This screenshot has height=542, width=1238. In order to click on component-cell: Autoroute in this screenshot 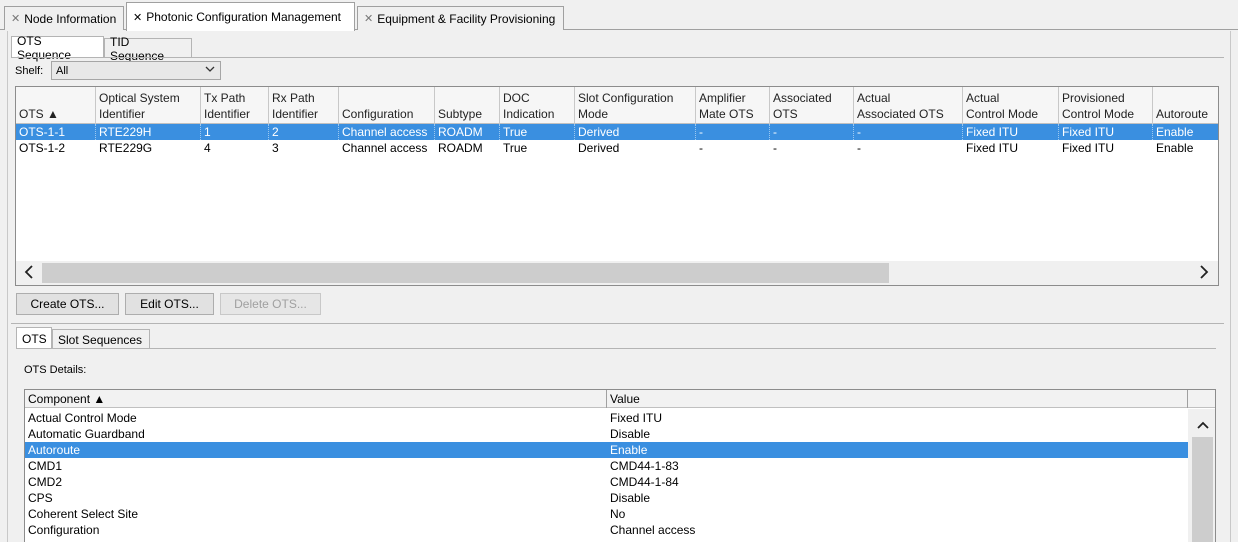, I will do `click(54, 450)`.